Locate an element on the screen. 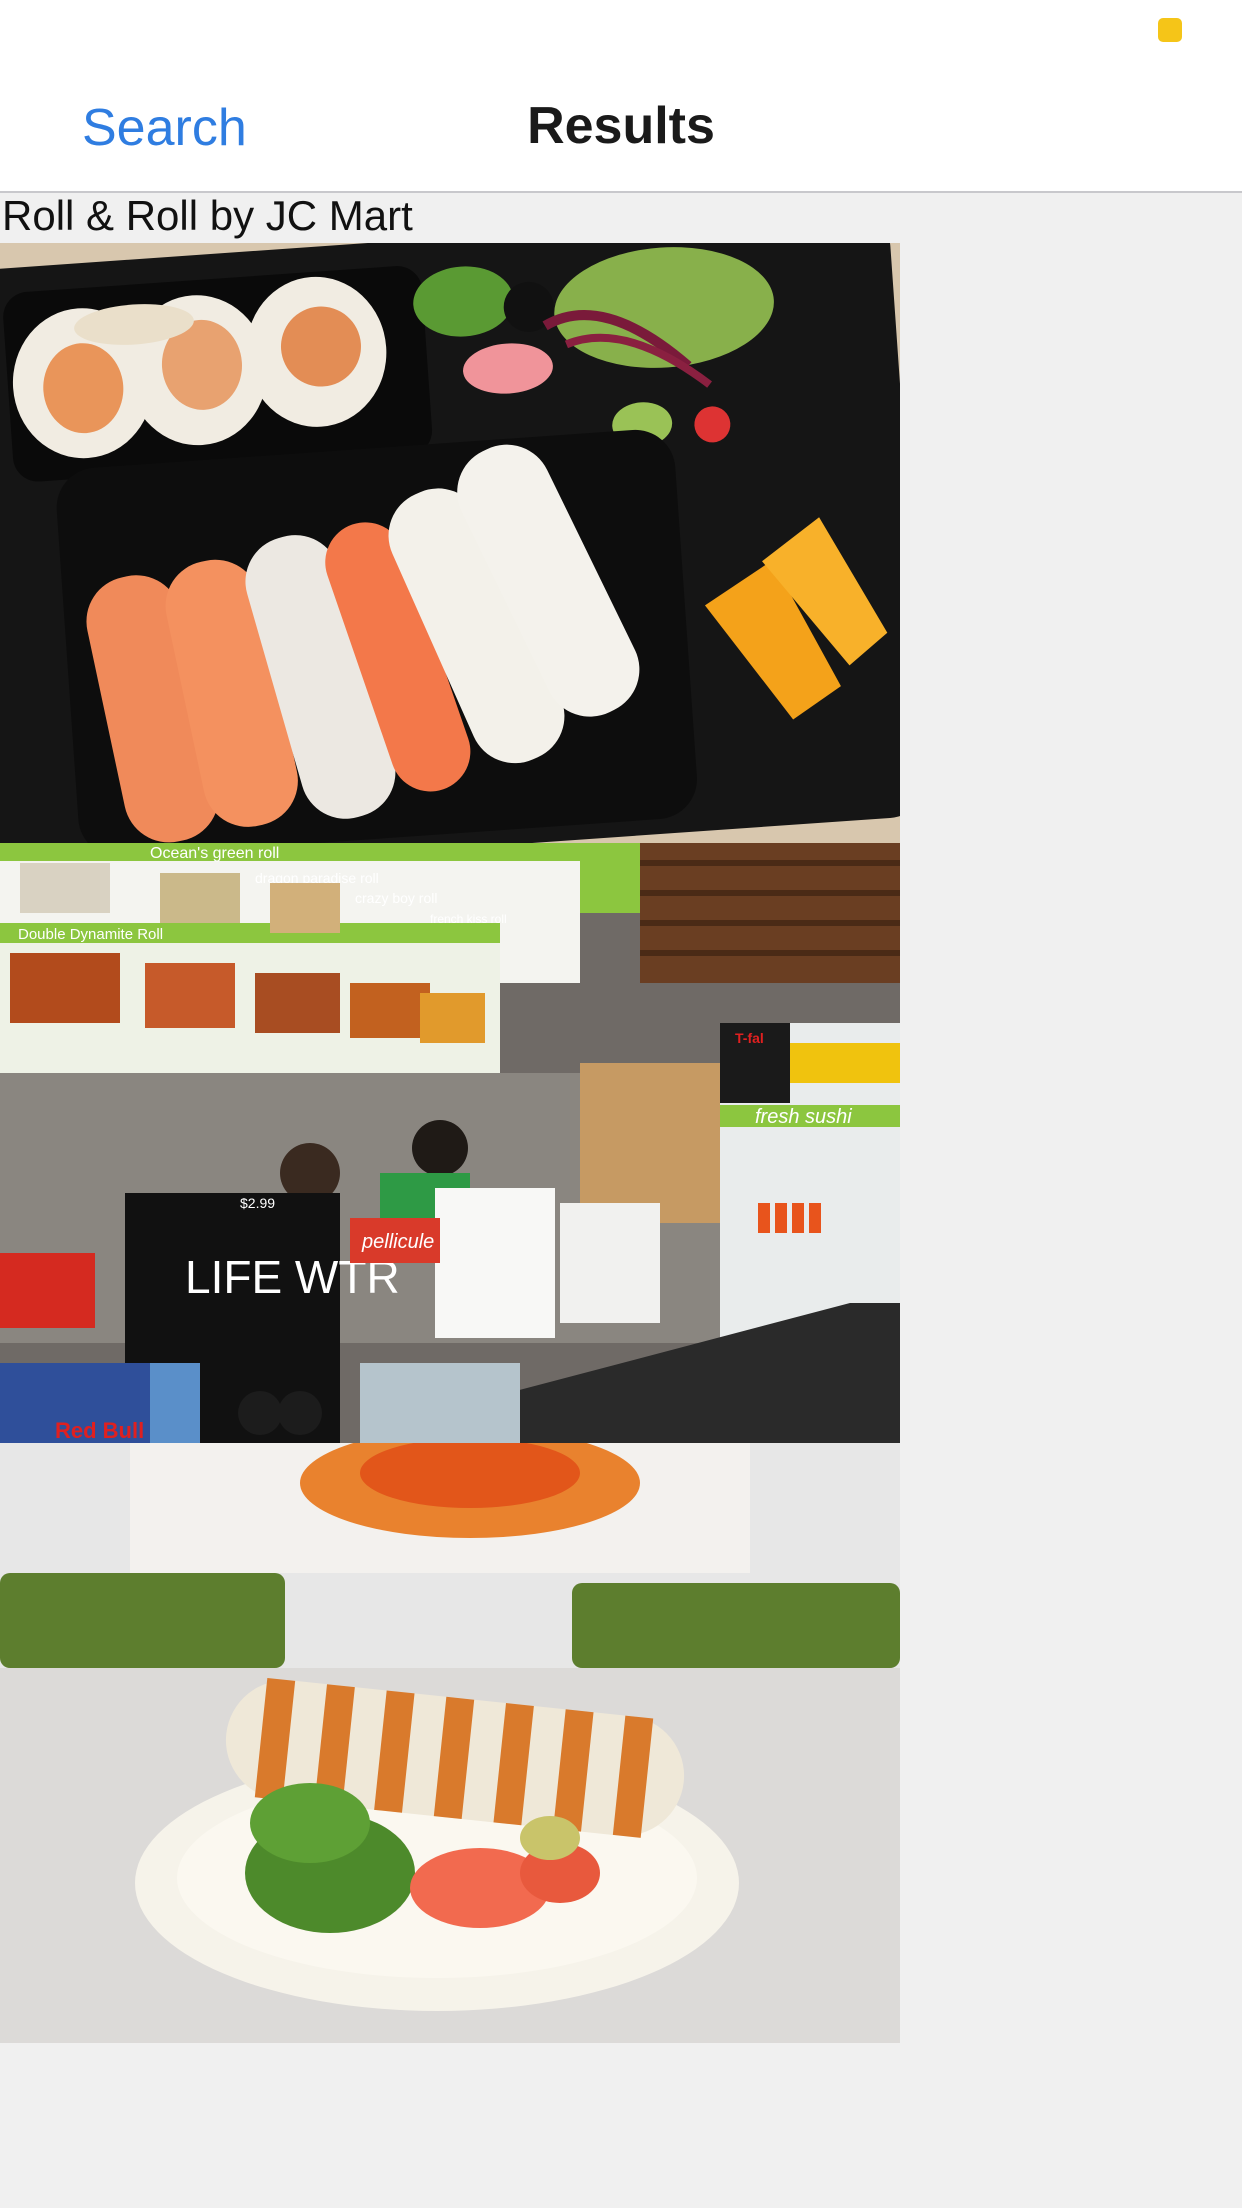 The image size is (1242, 2208). product-box-label: pellicule is located at coordinates (397, 1242).